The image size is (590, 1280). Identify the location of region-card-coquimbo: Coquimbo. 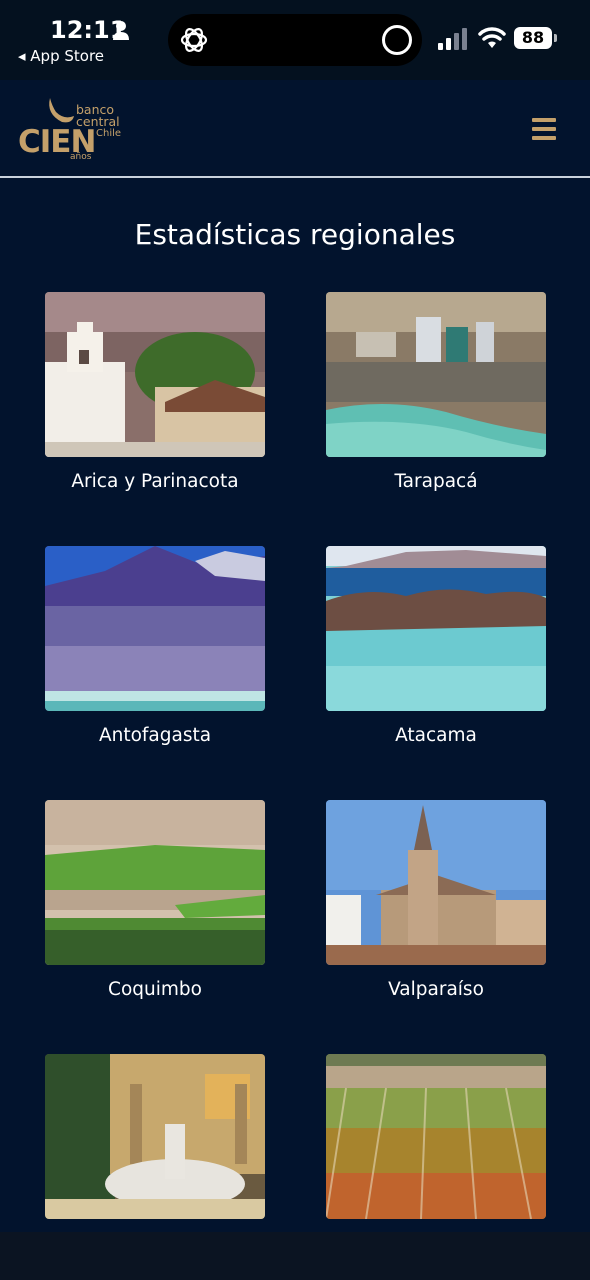
(155, 900).